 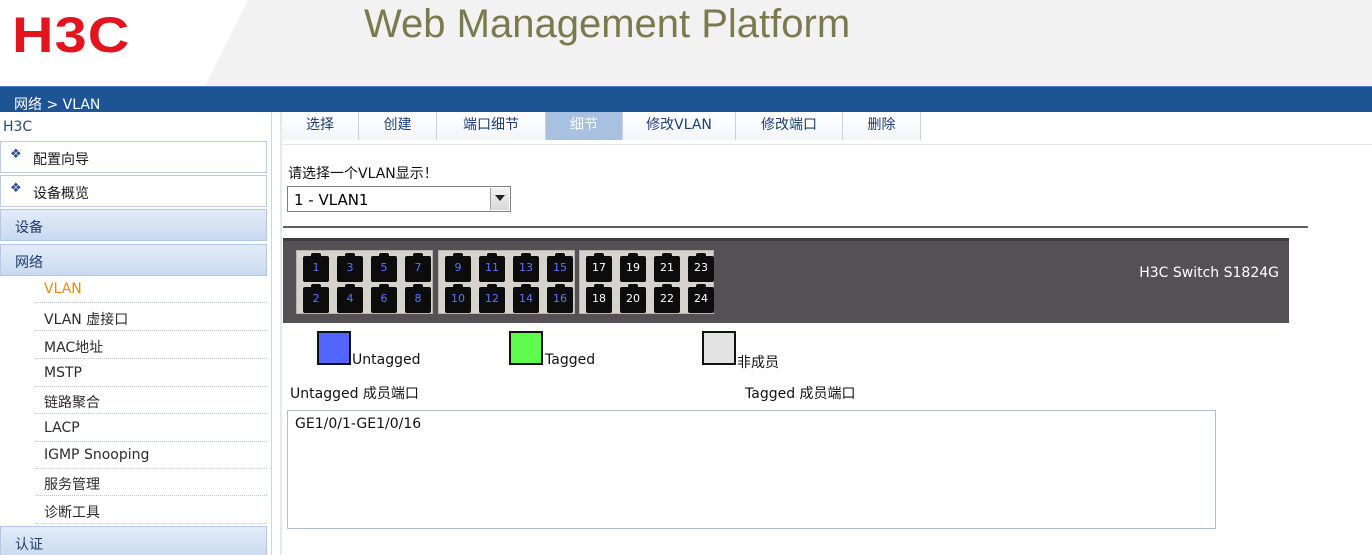 I want to click on port-number: 3, so click(x=350, y=267).